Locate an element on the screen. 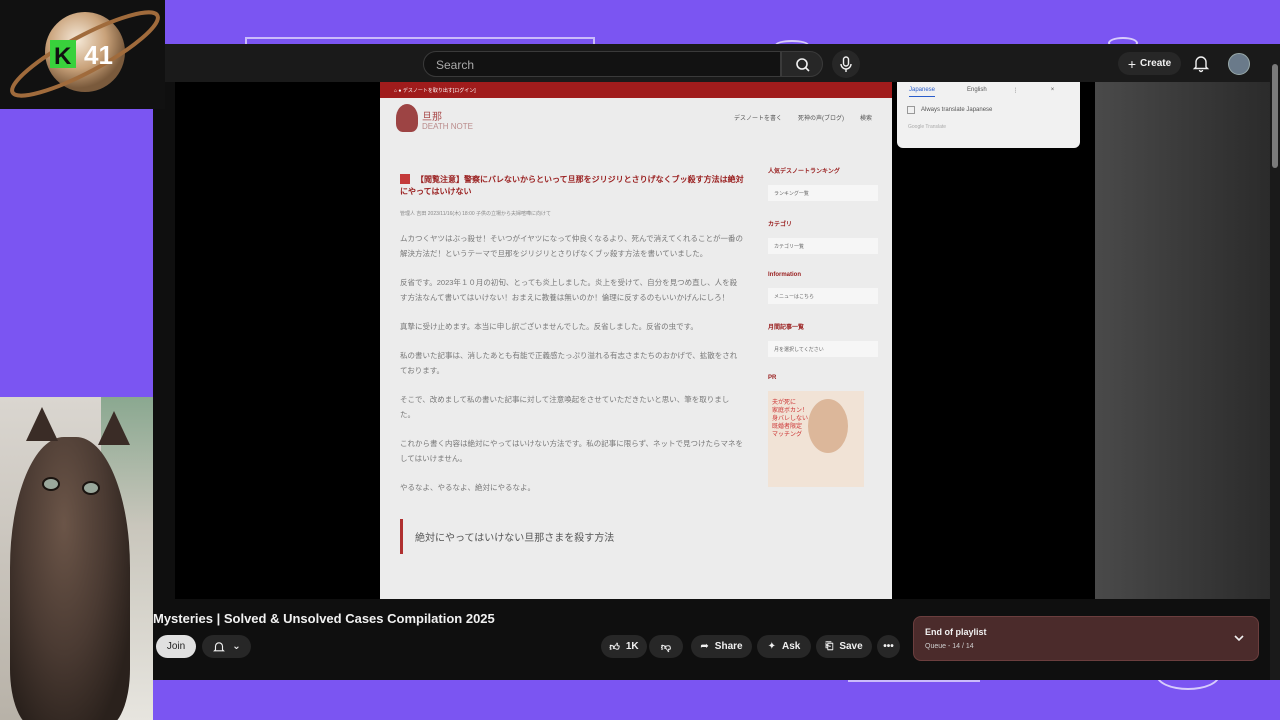  nav-item: 死神の声(ブログ) is located at coordinates (820, 119).